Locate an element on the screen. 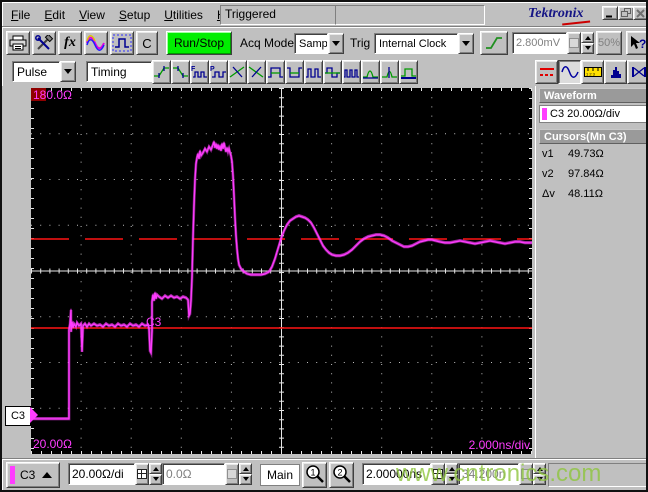 The image size is (648, 492). vertical-offset-spinner: 0.0Ω is located at coordinates (207, 474).